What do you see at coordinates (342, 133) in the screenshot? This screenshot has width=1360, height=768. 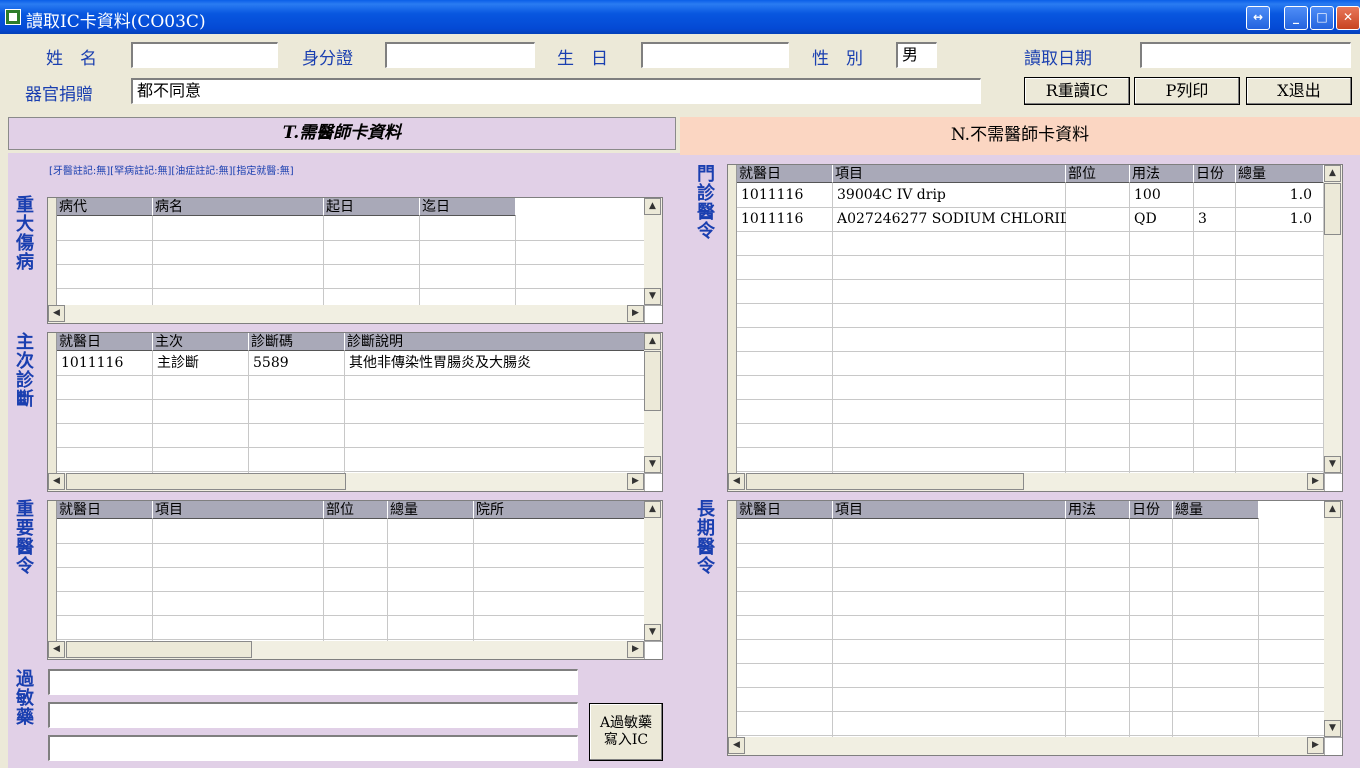 I see `tab-doctor-card-data: T.需醫師卡資料` at bounding box center [342, 133].